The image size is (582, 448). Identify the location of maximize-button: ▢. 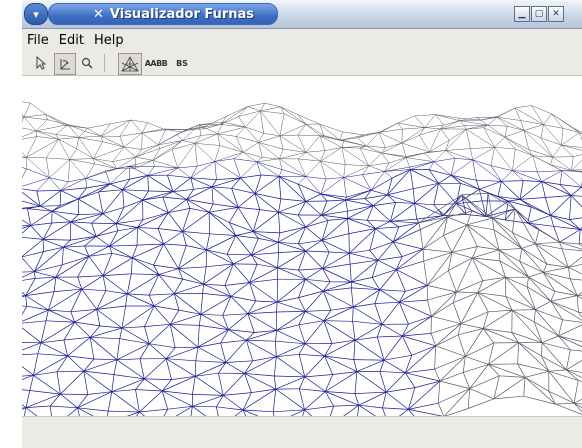
(539, 14).